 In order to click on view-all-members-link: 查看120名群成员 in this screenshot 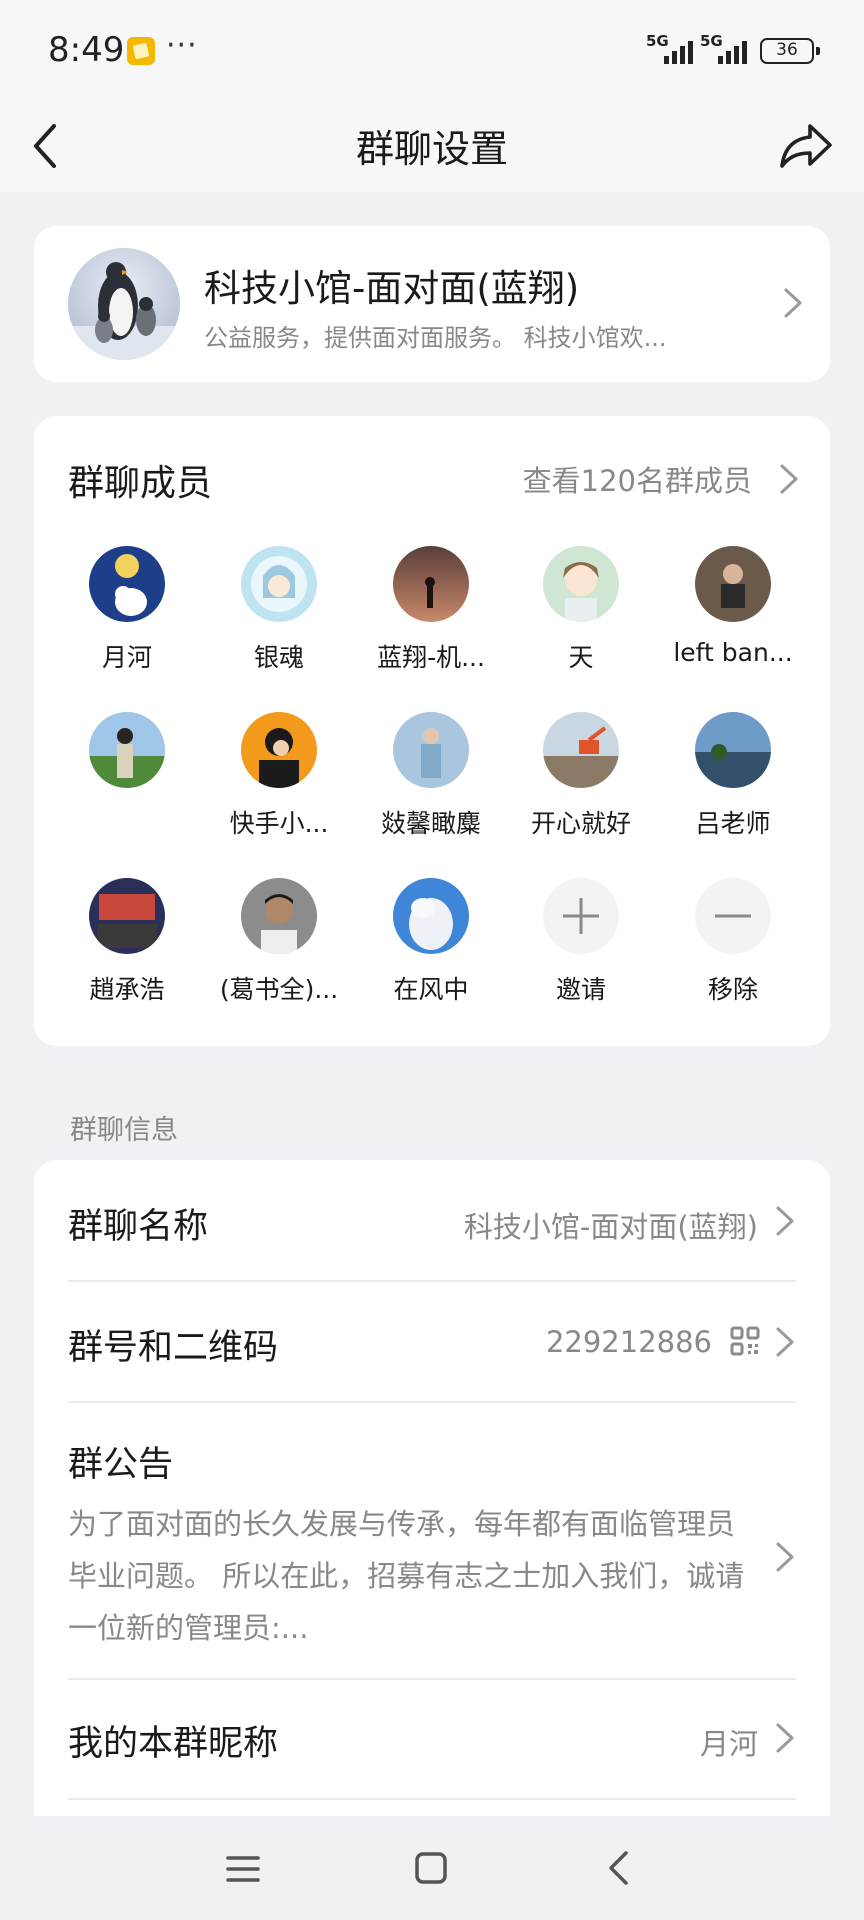, I will do `click(637, 479)`.